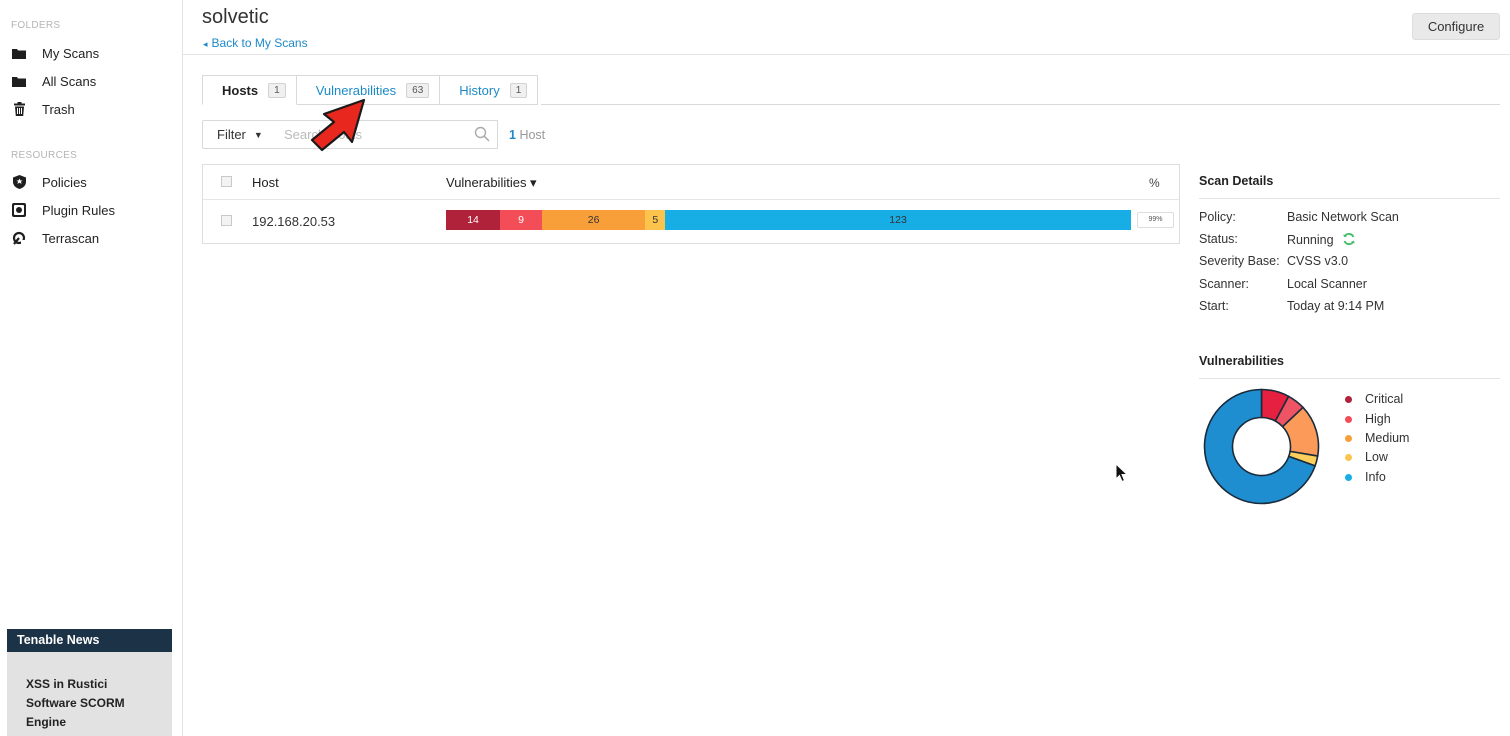 The height and width of the screenshot is (736, 1510). I want to click on trash-icon, so click(19, 109).